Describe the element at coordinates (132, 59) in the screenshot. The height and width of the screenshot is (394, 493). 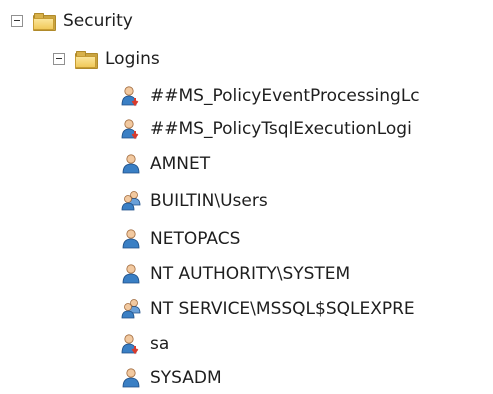
I see `tree-node-label: Logins` at that location.